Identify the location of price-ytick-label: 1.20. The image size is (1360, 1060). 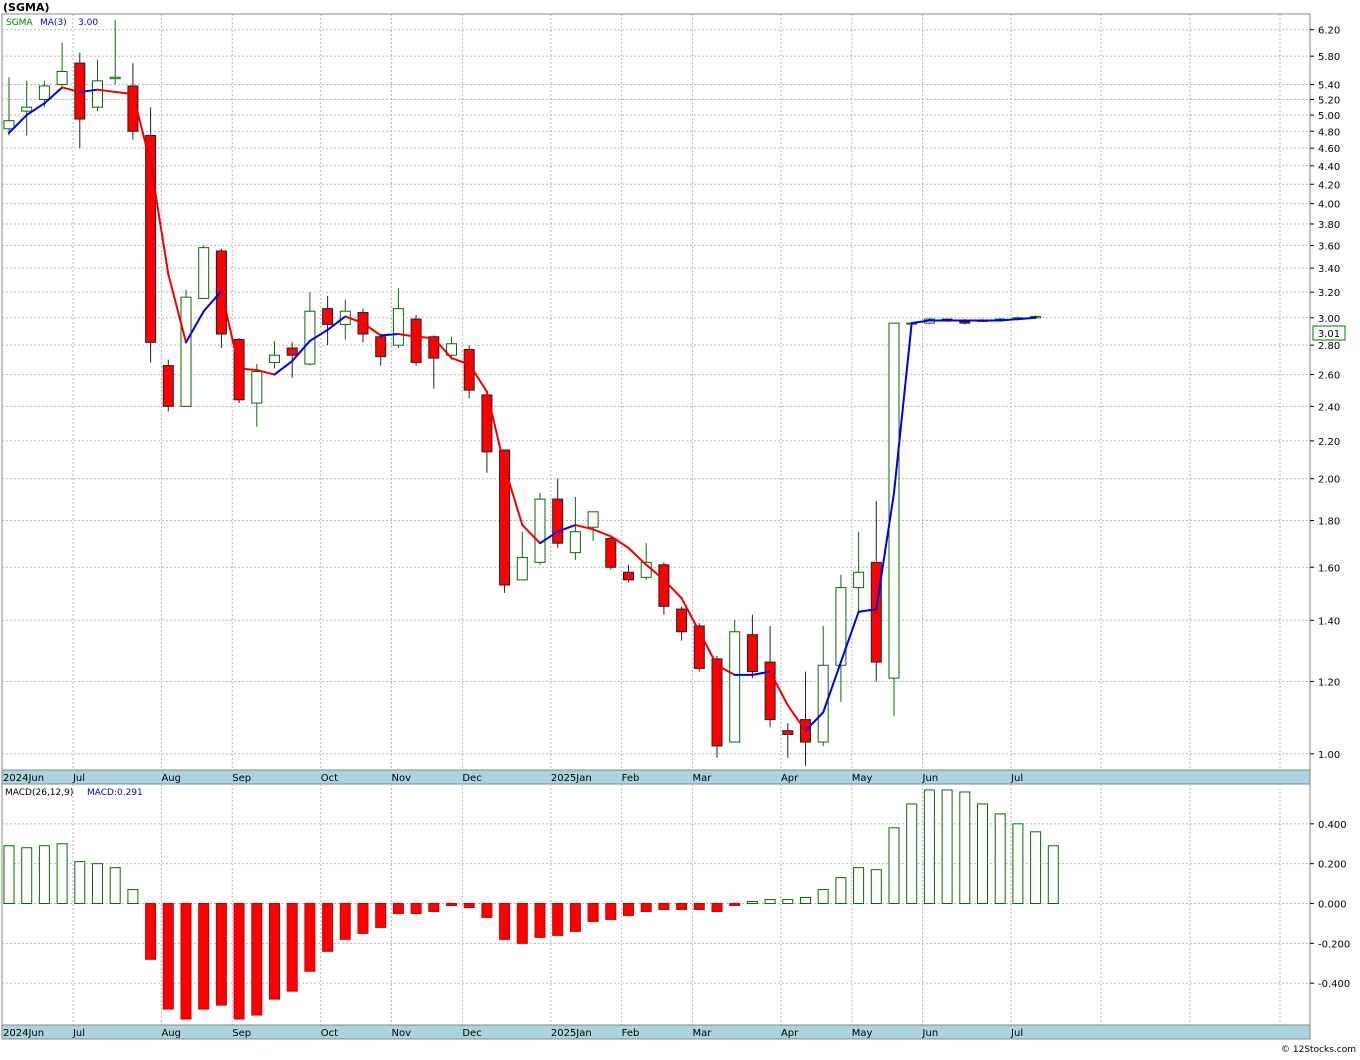
(1329, 682).